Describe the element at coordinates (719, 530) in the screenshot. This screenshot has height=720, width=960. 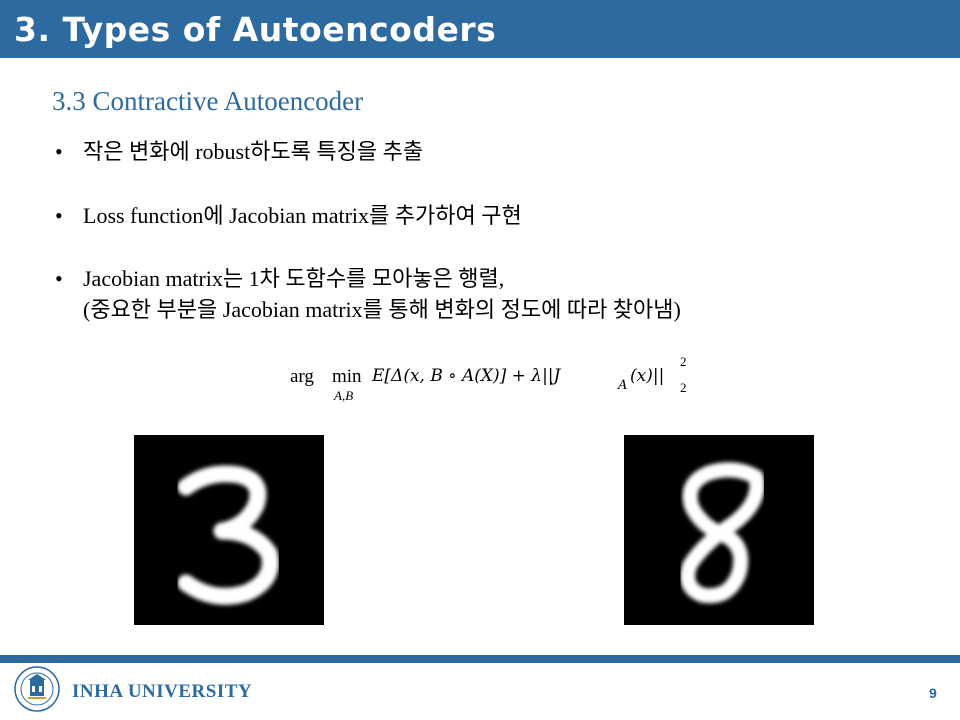
I see `mnist-digit-eight-image` at that location.